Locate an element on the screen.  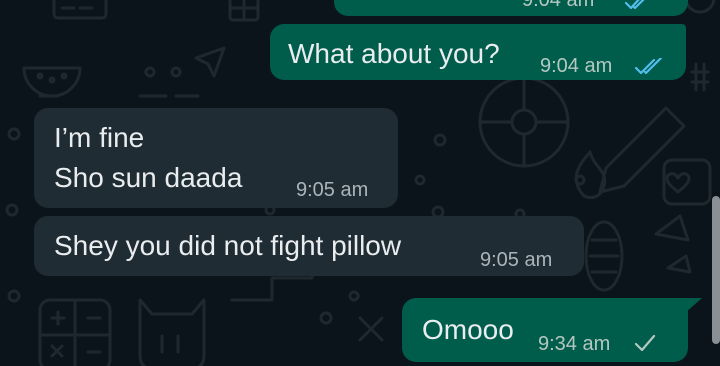
message-text: Omooo is located at coordinates (468, 329).